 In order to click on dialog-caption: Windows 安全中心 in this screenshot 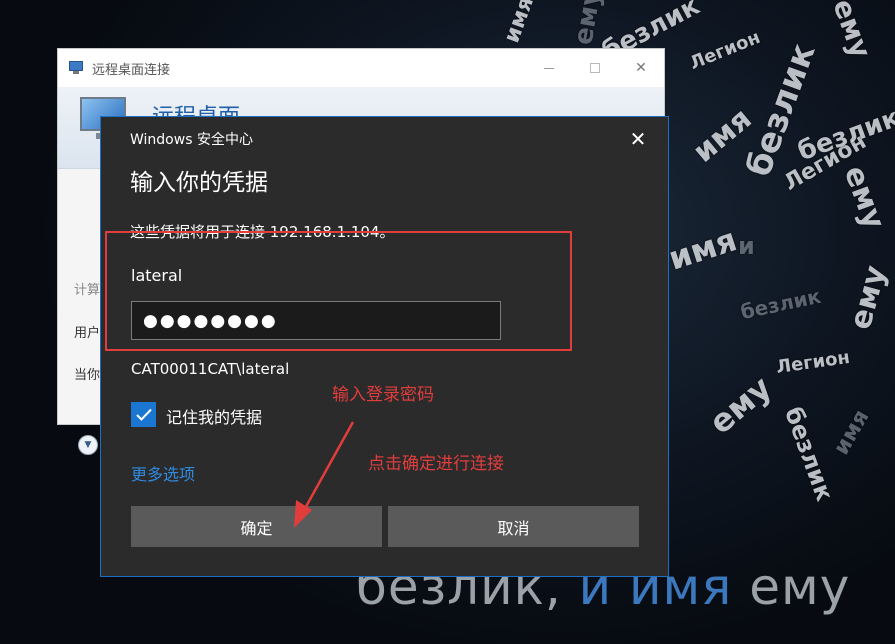, I will do `click(191, 140)`.